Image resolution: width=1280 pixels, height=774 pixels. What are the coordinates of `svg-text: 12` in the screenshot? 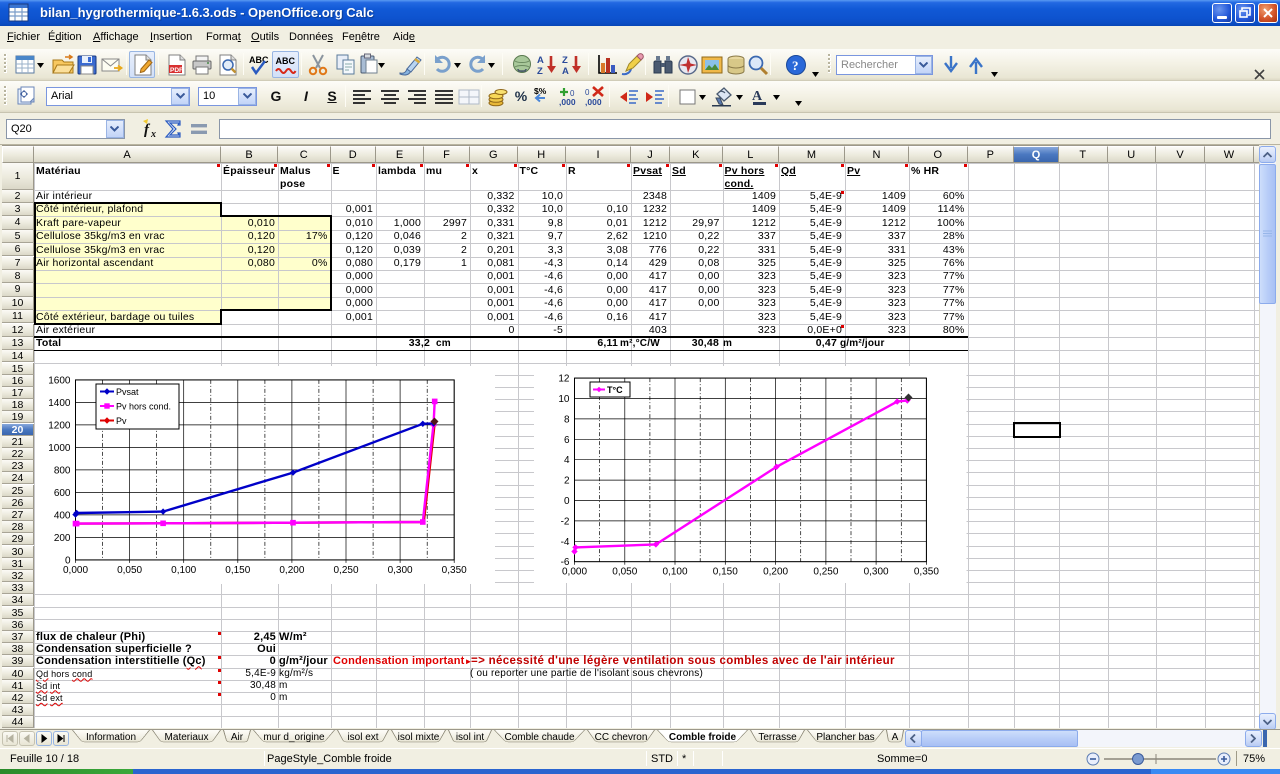 It's located at (564, 378).